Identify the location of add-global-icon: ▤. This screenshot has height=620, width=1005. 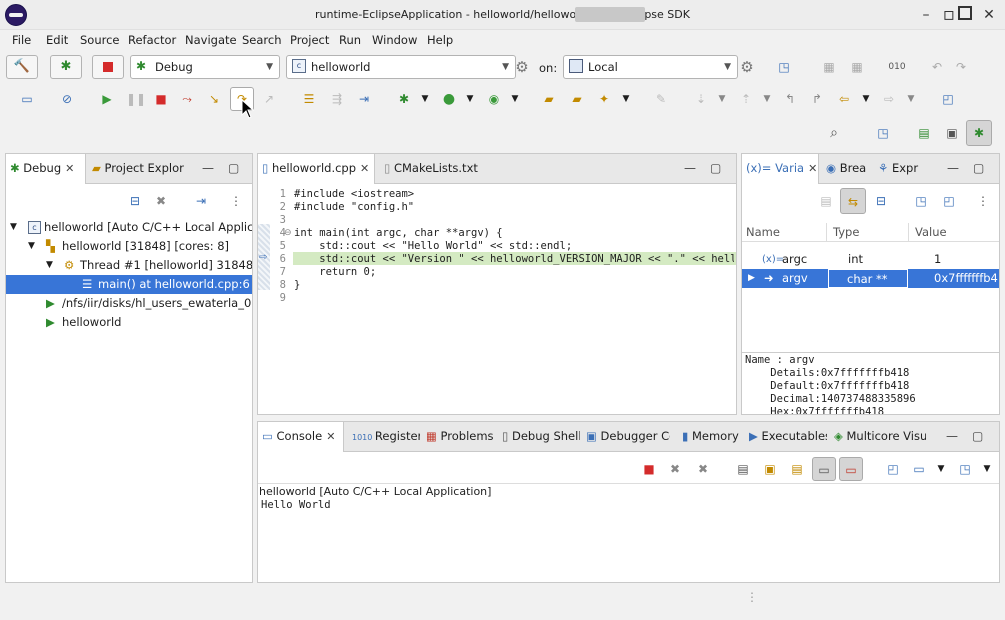
(826, 201).